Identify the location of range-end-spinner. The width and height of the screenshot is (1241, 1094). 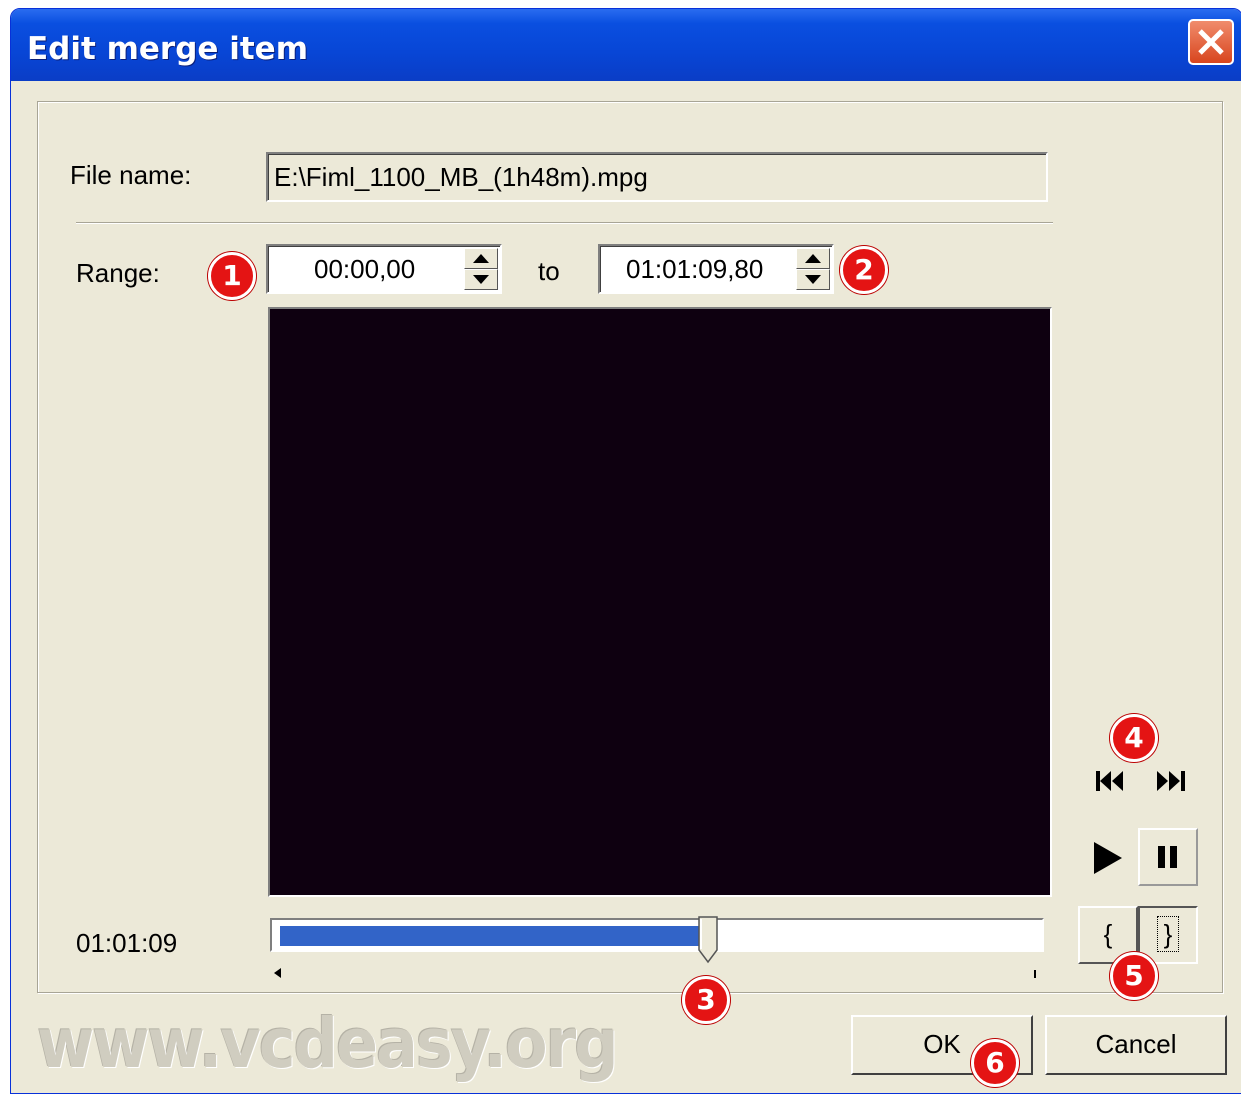
(813, 269).